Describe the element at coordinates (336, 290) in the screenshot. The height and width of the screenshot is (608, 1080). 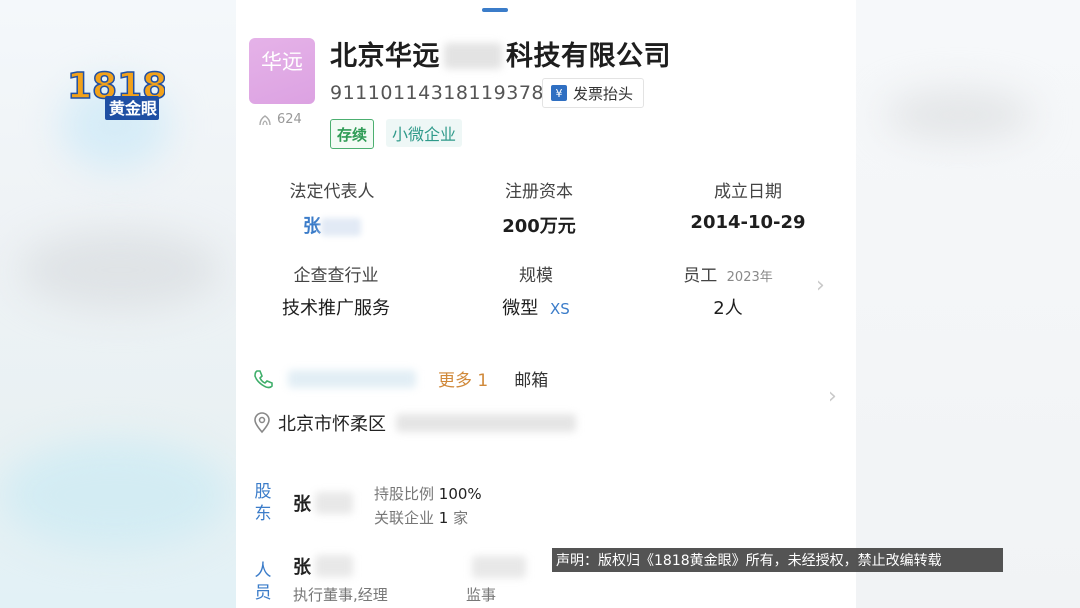
I see `info-industry: 企查查行业 技术推广服务` at that location.